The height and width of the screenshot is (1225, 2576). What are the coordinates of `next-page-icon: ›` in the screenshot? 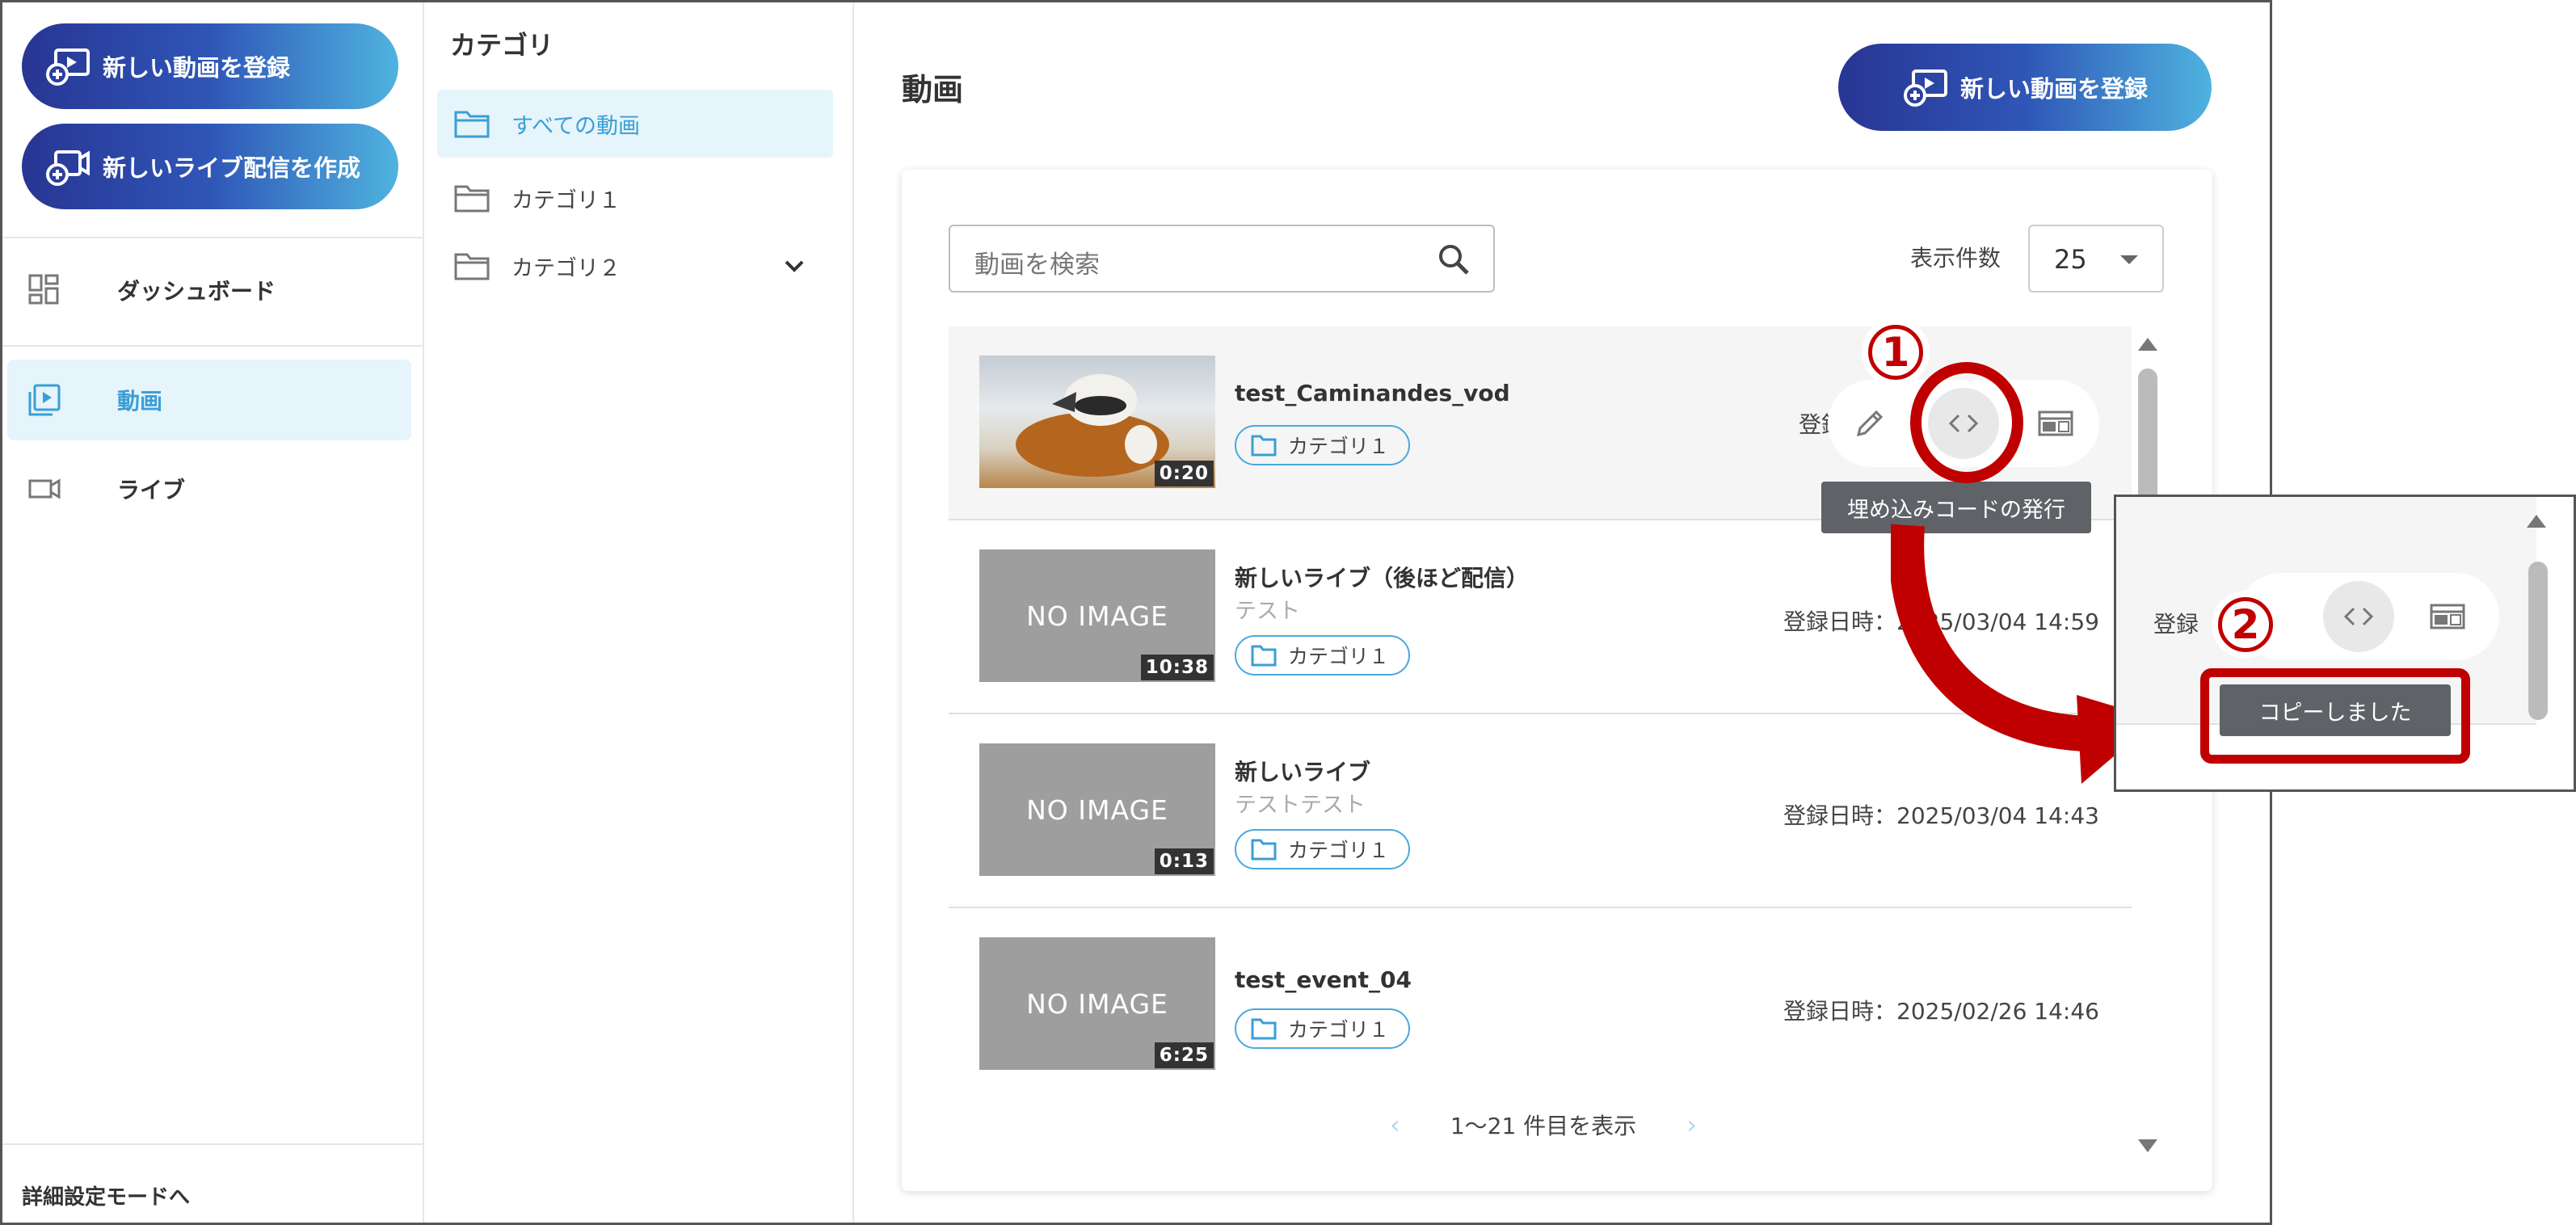 It's located at (1691, 1124).